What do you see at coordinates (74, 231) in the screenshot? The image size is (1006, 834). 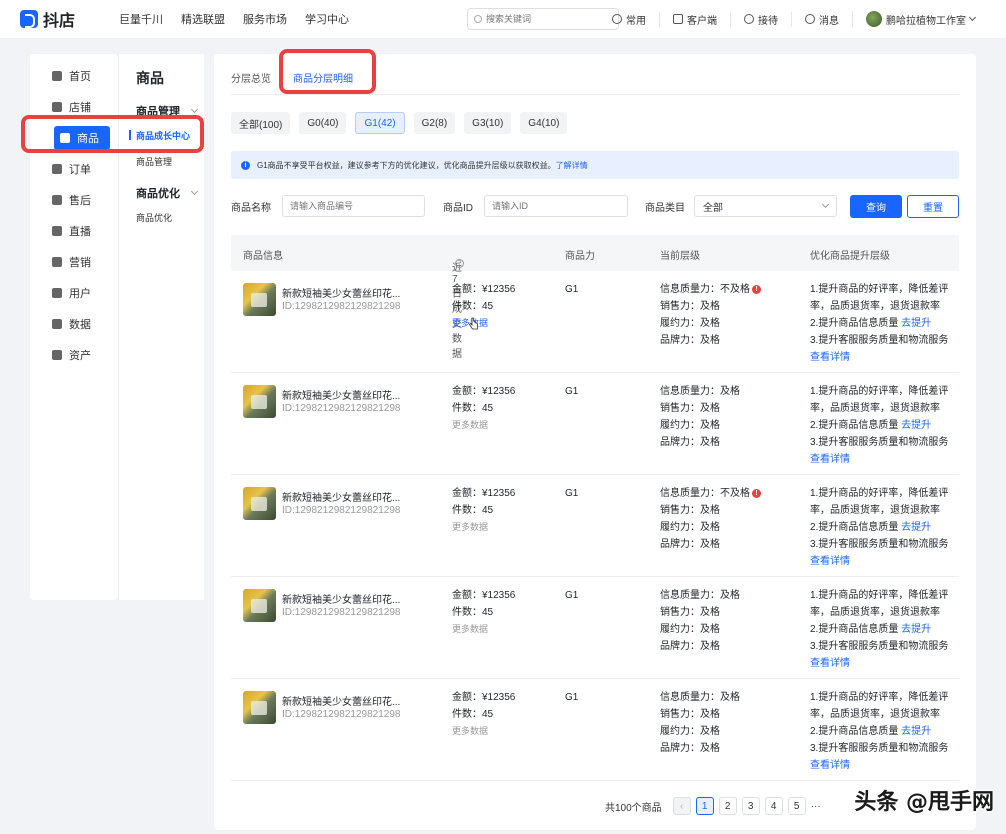 I see `sidebar-item-live: 直播` at bounding box center [74, 231].